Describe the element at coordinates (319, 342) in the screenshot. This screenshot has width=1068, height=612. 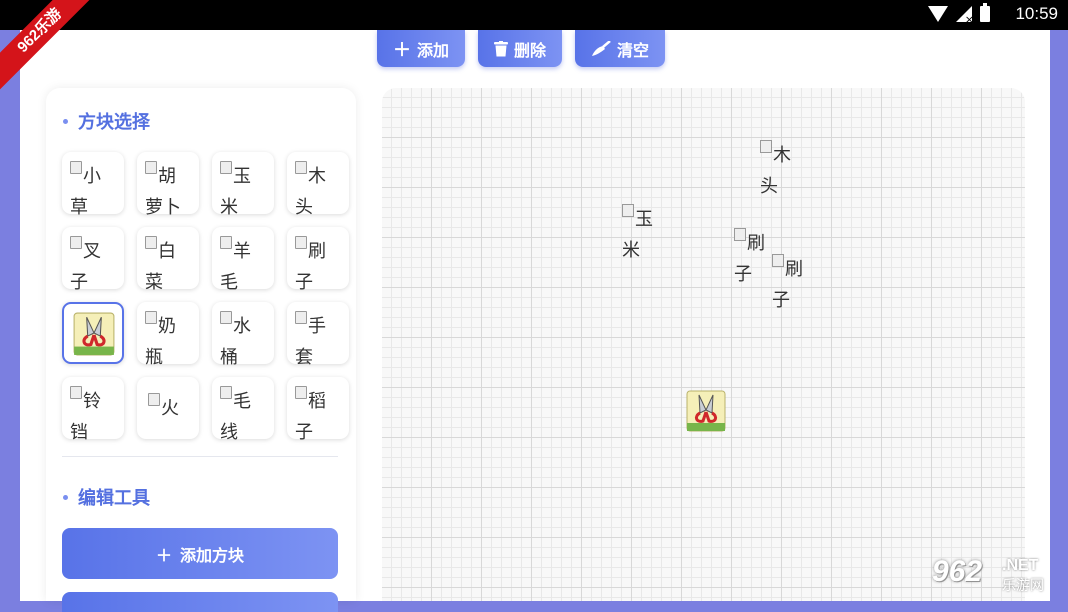
I see `broken-image-alt: 手套` at that location.